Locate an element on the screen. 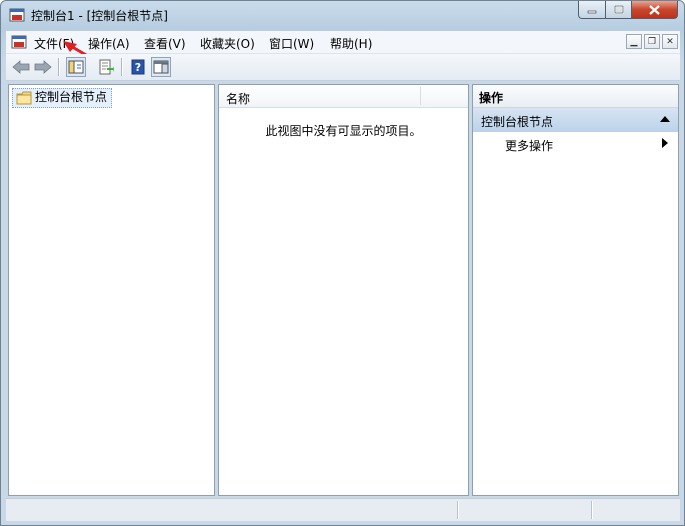 The image size is (685, 526). actions-section-console-root: 控制台根节点 is located at coordinates (575, 120).